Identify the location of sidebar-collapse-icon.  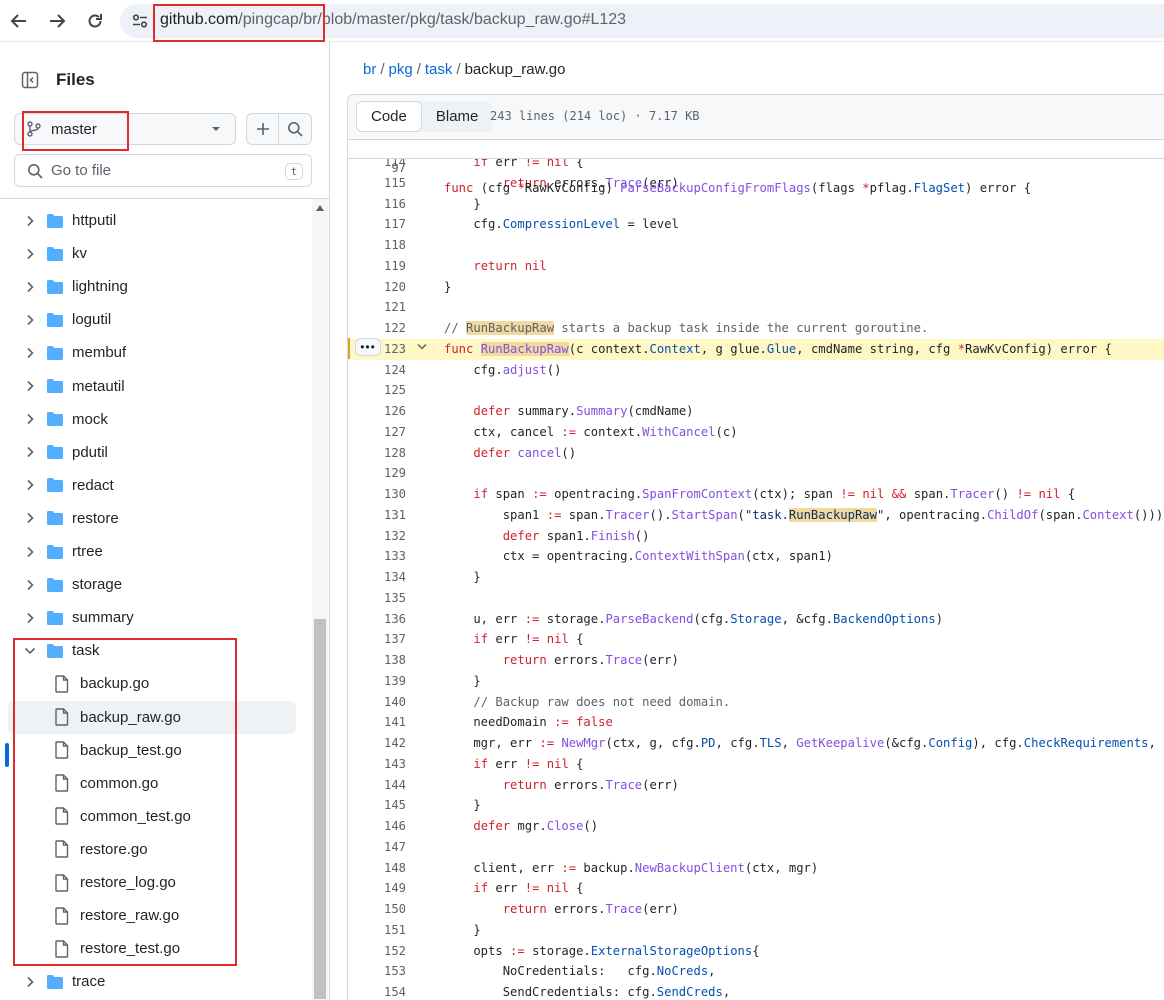
(30, 80).